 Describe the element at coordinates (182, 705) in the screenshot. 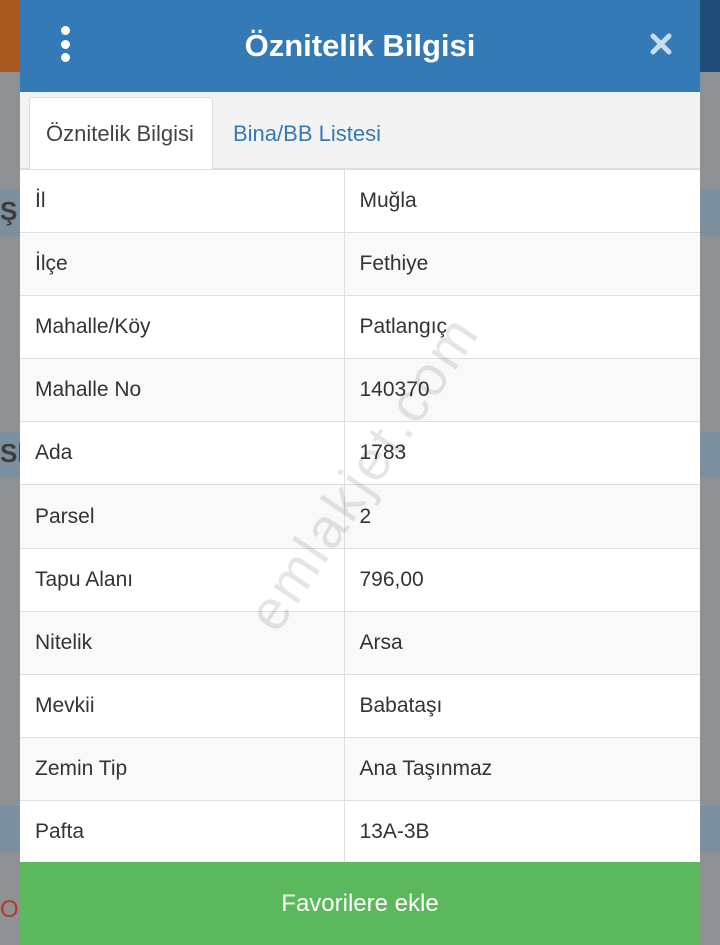

I see `attribute-key: Mevkii` at that location.